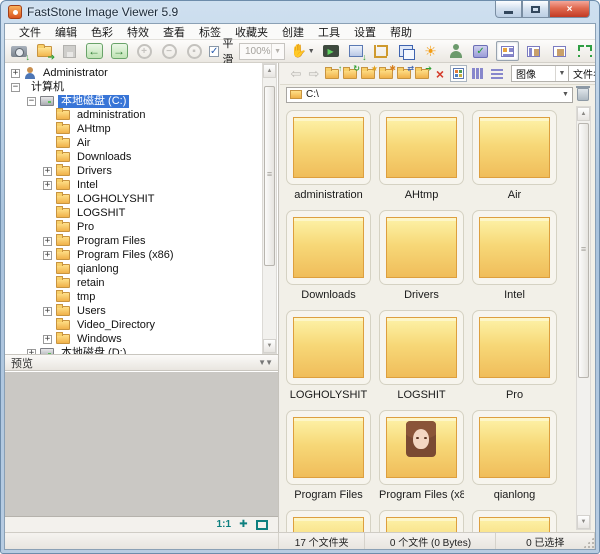  I want to click on minimize-button, so click(508, 9).